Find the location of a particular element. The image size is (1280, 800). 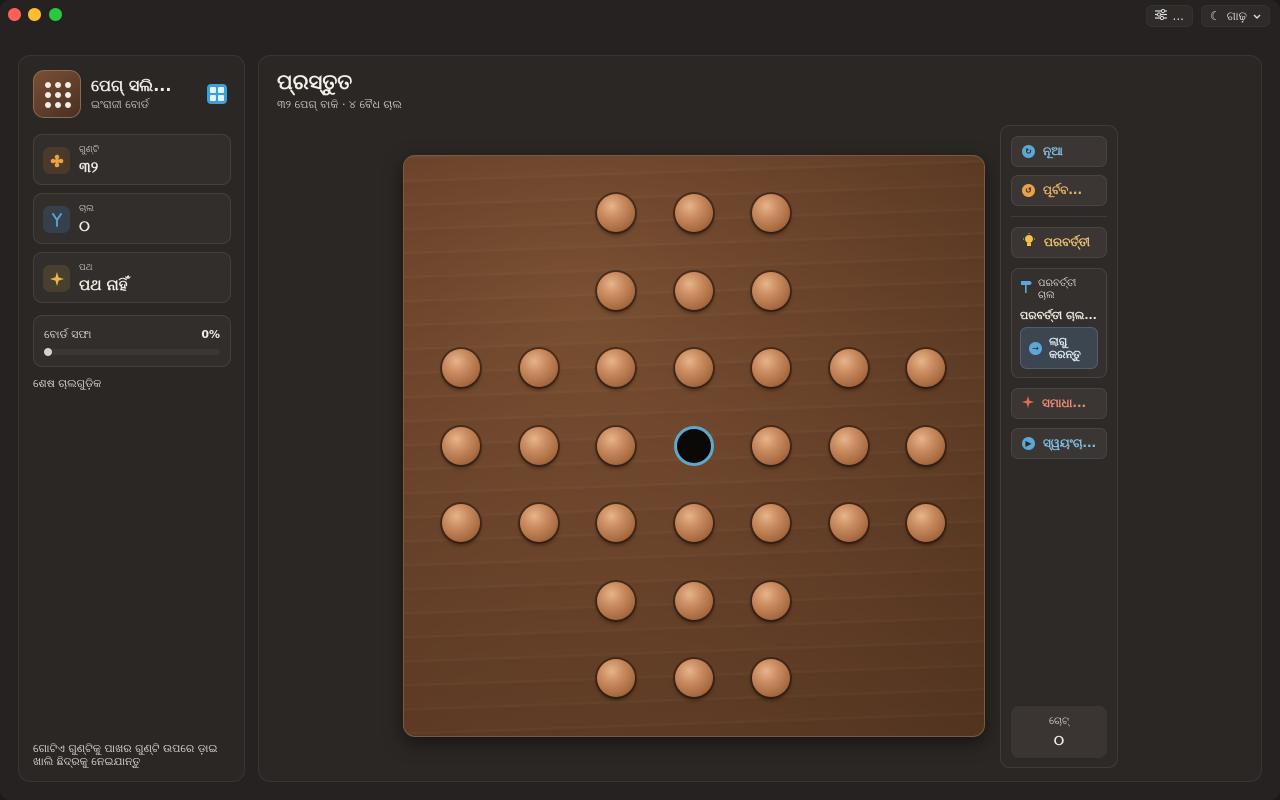

apply-move-button: → ଲାଗୁ କରନ୍ତୁ is located at coordinates (1059, 348).